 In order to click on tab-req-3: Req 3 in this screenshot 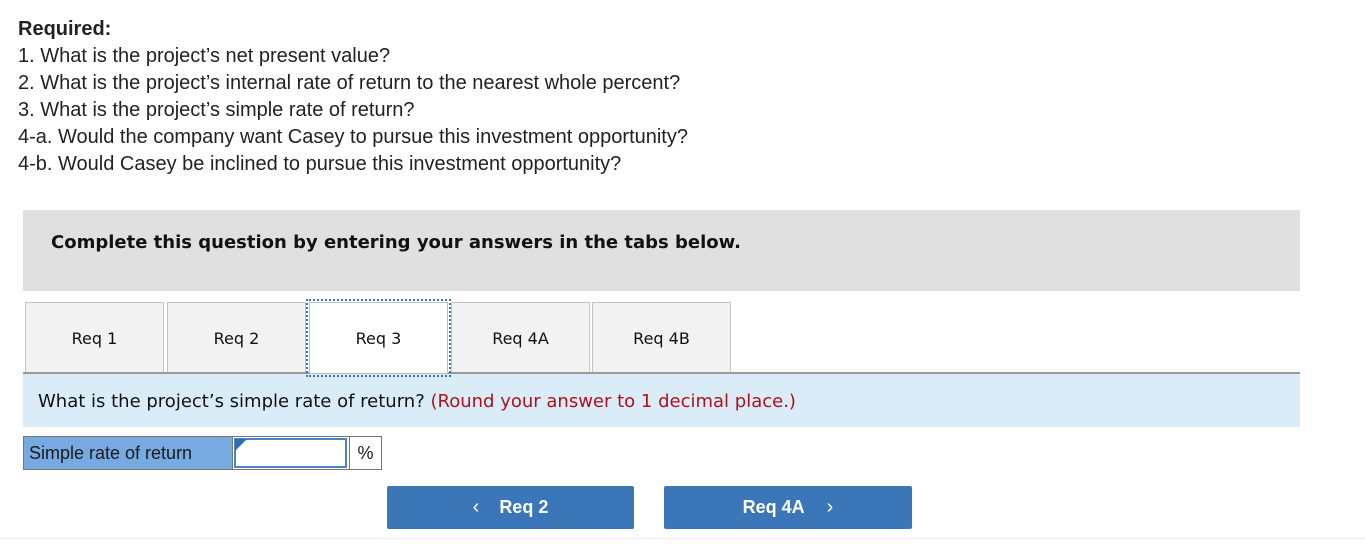, I will do `click(378, 338)`.